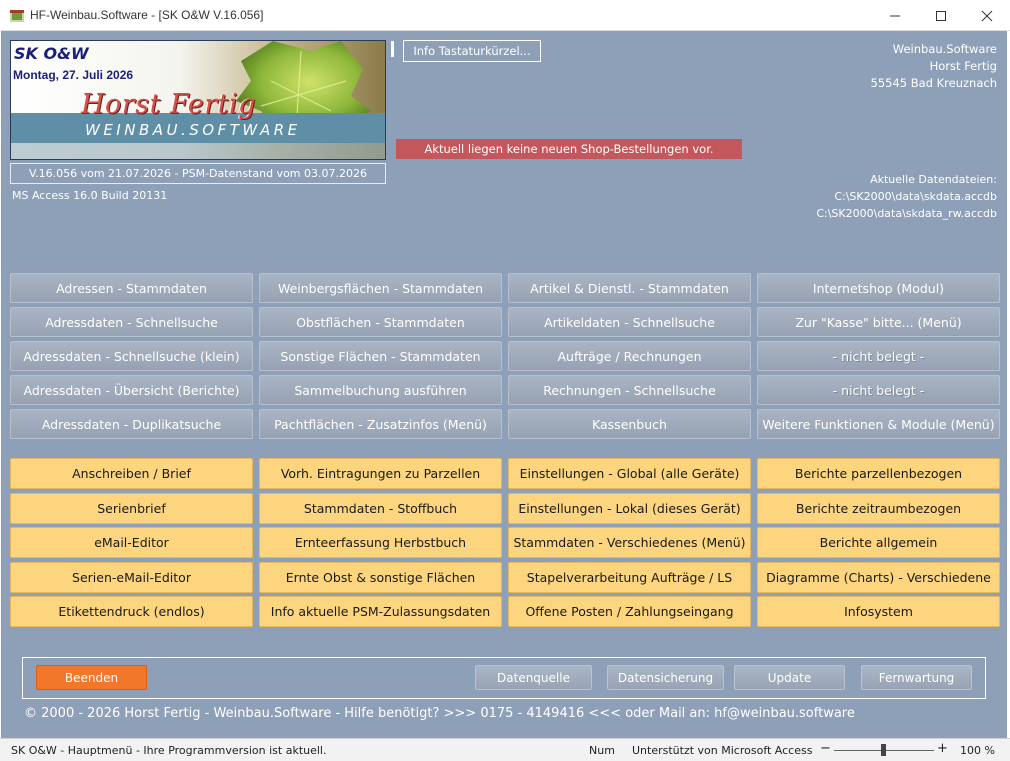 The image size is (1010, 761). What do you see at coordinates (883, 750) in the screenshot?
I see `zoom-slider-thumb` at bounding box center [883, 750].